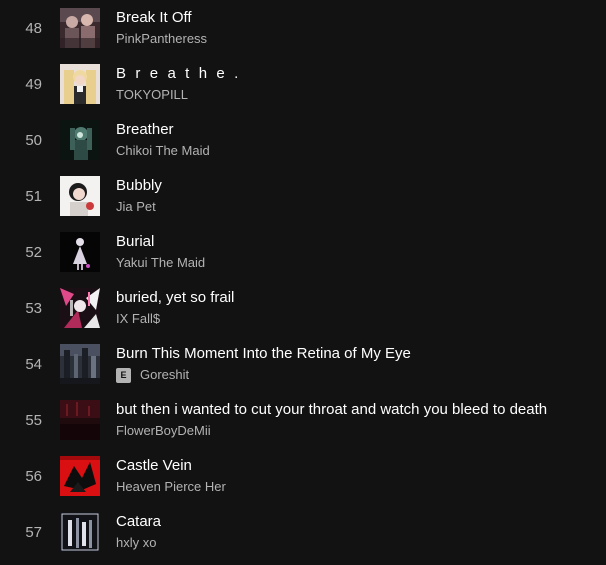 Image resolution: width=606 pixels, height=565 pixels. Describe the element at coordinates (136, 207) in the screenshot. I see `track-artist: Jia Pet` at that location.